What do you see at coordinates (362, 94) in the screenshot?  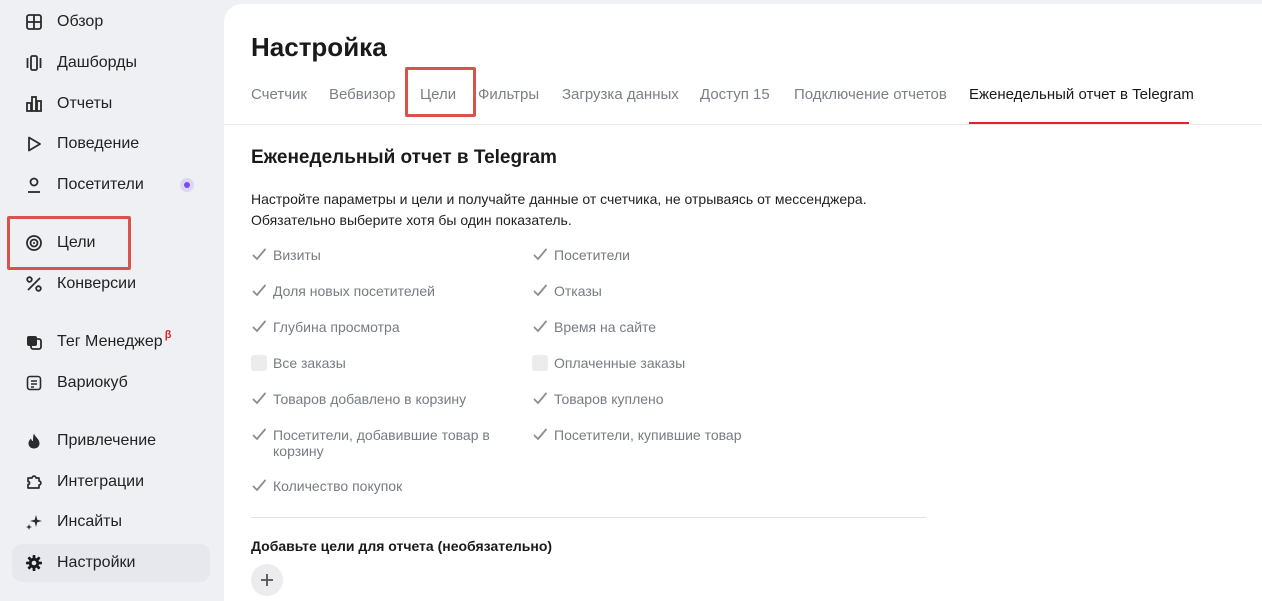 I see `tab-webvisor: Вебвизор` at bounding box center [362, 94].